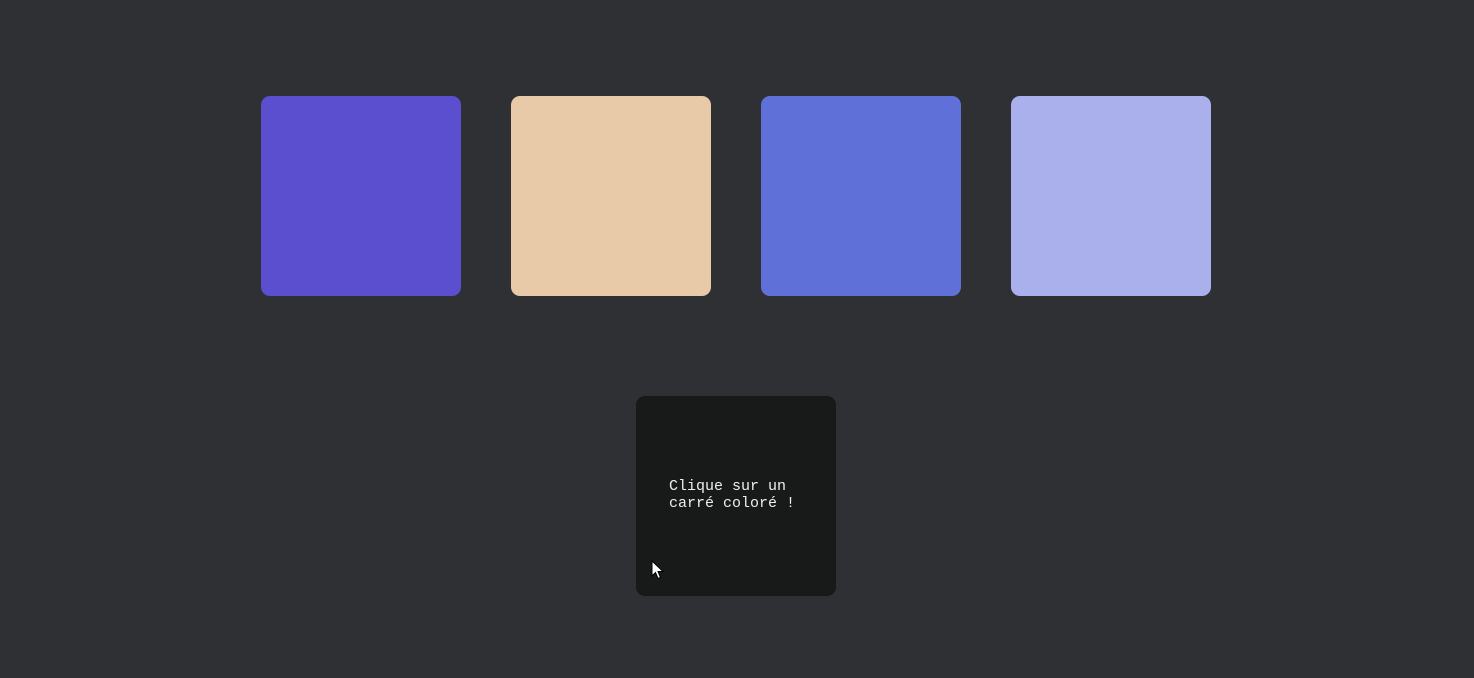  What do you see at coordinates (732, 495) in the screenshot?
I see `instruction-text: Clique sur un carré coloré !` at bounding box center [732, 495].